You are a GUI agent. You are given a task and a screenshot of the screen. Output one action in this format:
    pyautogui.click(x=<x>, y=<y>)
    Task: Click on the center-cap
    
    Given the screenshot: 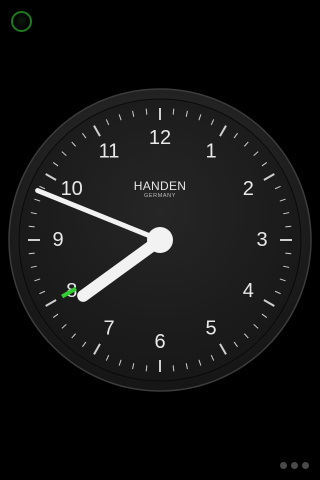 What is the action you would take?
    pyautogui.click(x=160, y=240)
    